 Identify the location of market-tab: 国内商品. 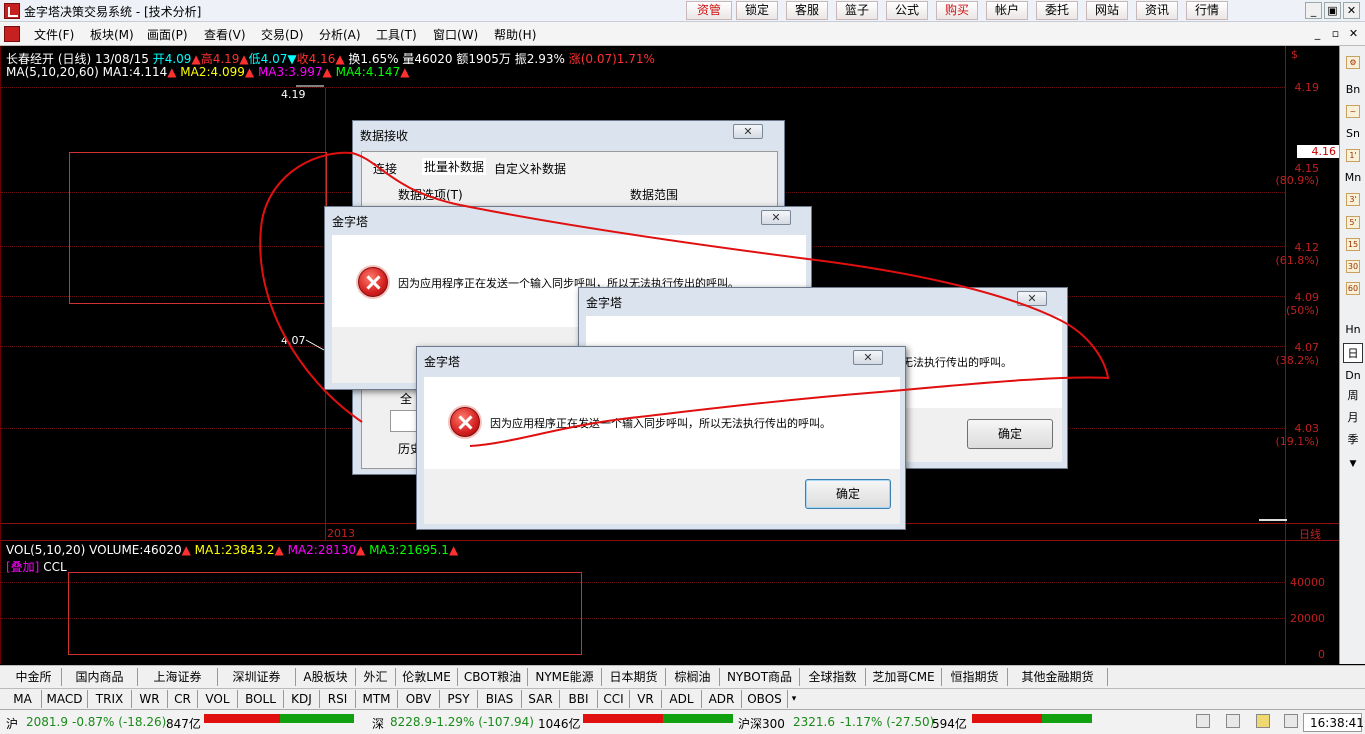
(100, 677).